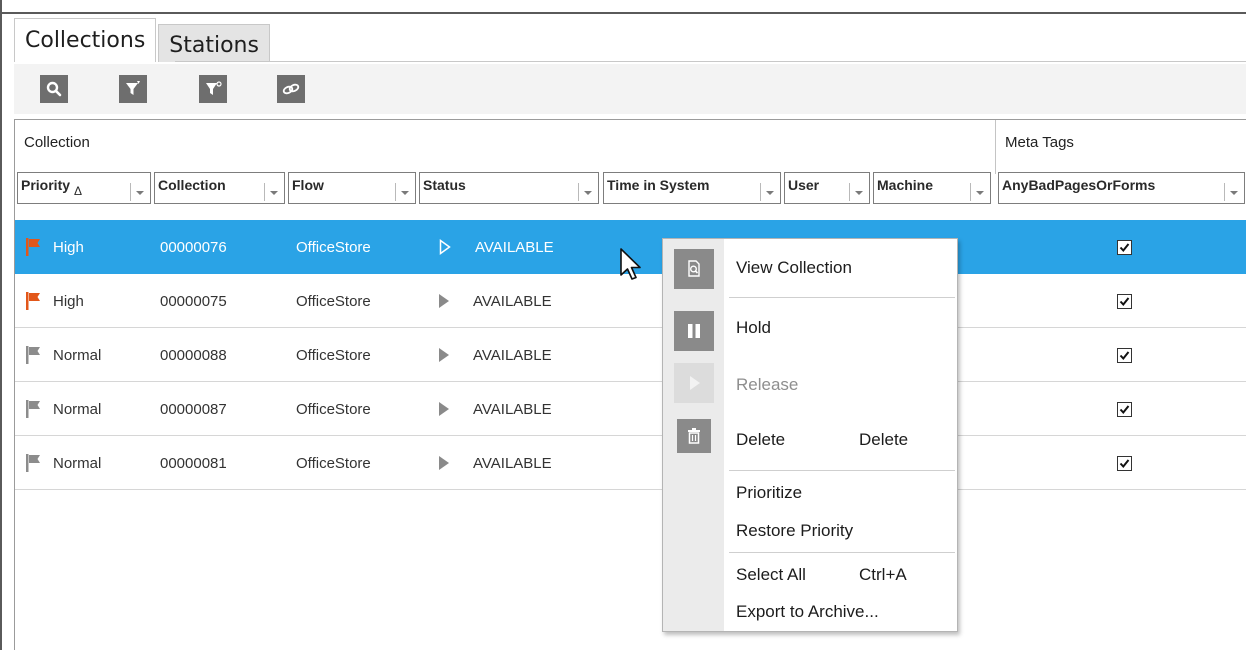  I want to click on toolbar, so click(630, 89).